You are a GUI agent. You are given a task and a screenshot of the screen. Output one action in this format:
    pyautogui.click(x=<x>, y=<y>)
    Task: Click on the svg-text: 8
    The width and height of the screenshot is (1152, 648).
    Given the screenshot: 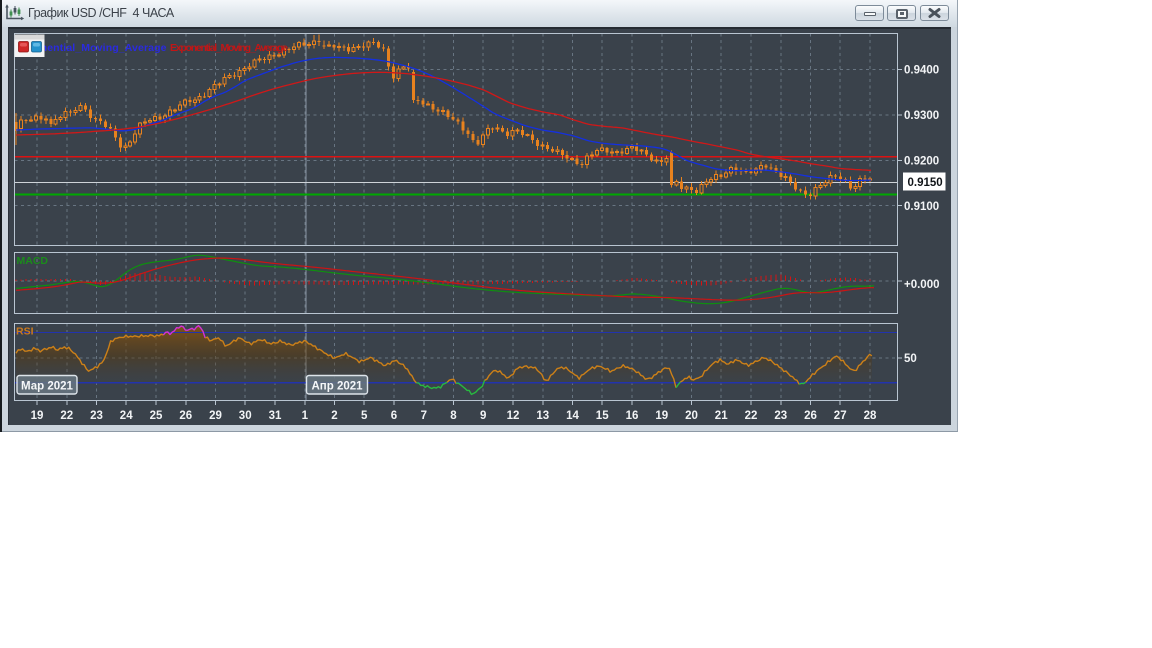 What is the action you would take?
    pyautogui.click(x=453, y=416)
    